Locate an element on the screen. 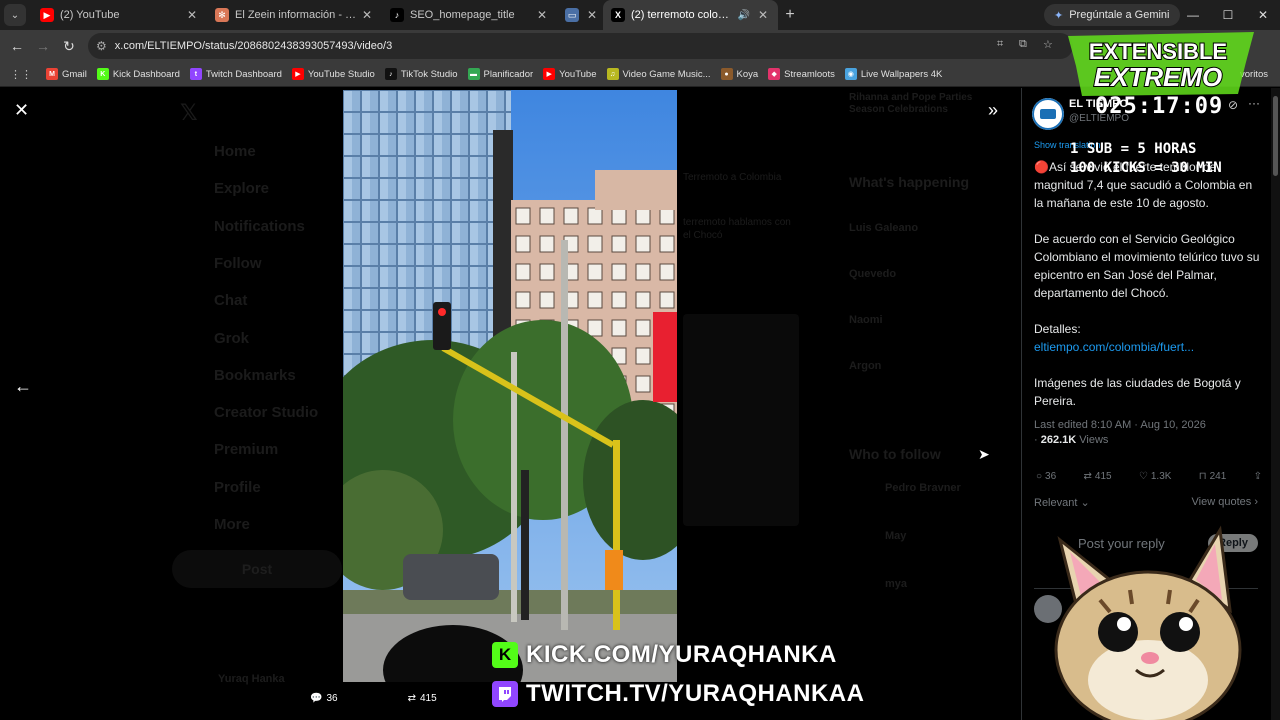 This screenshot has height=720, width=1280. back-button: ← is located at coordinates (17, 46).